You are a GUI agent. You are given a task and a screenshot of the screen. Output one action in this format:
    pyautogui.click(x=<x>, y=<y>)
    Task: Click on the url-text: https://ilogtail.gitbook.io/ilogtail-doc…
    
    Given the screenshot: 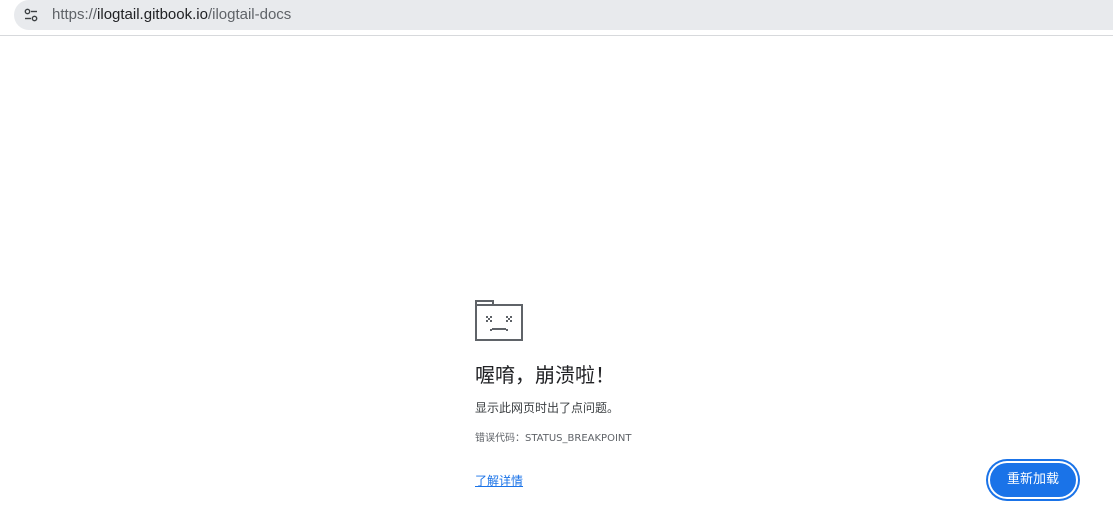 What is the action you would take?
    pyautogui.click(x=171, y=15)
    